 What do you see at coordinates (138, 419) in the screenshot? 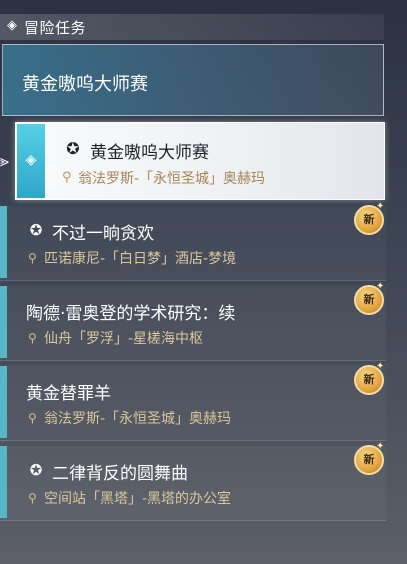
I see `mission-location: 翁法罗斯-「永恒圣城」奥赫玛` at bounding box center [138, 419].